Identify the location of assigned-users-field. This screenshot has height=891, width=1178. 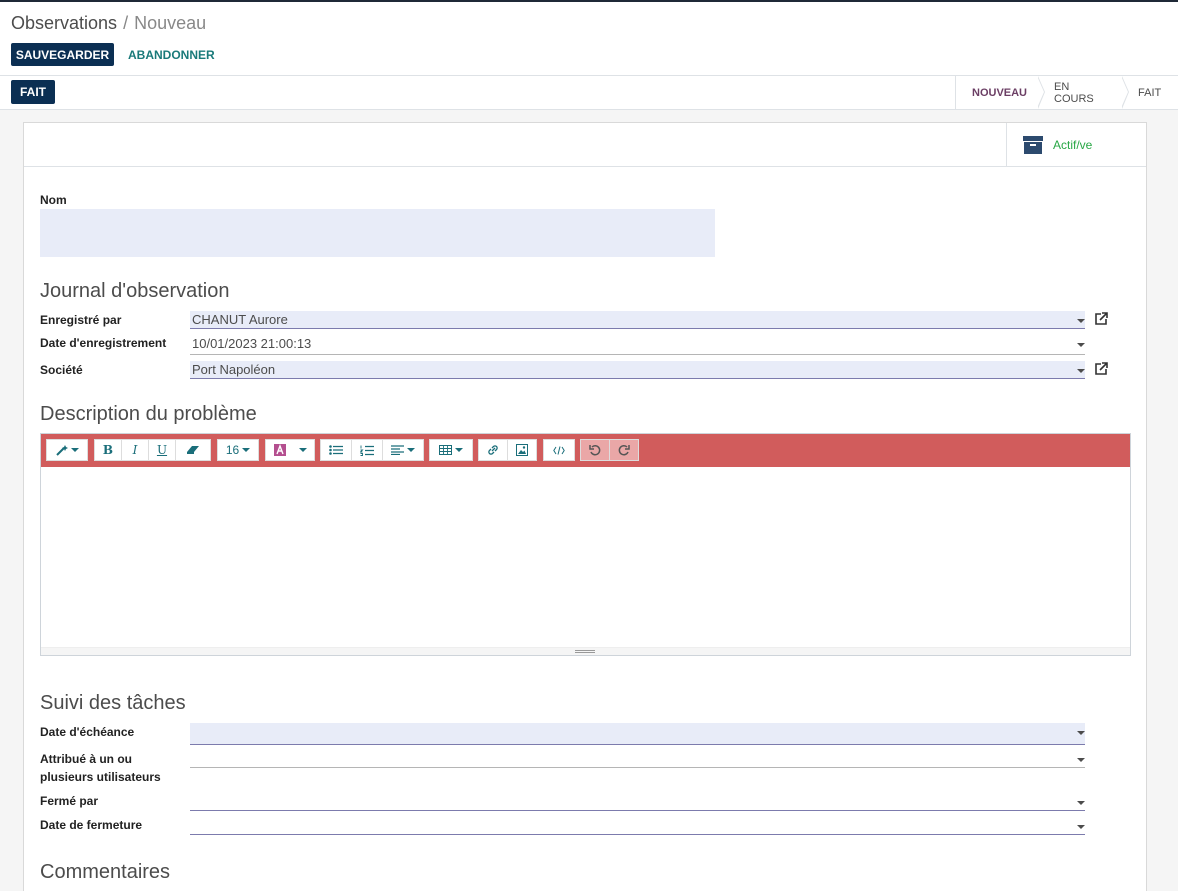
(637, 759).